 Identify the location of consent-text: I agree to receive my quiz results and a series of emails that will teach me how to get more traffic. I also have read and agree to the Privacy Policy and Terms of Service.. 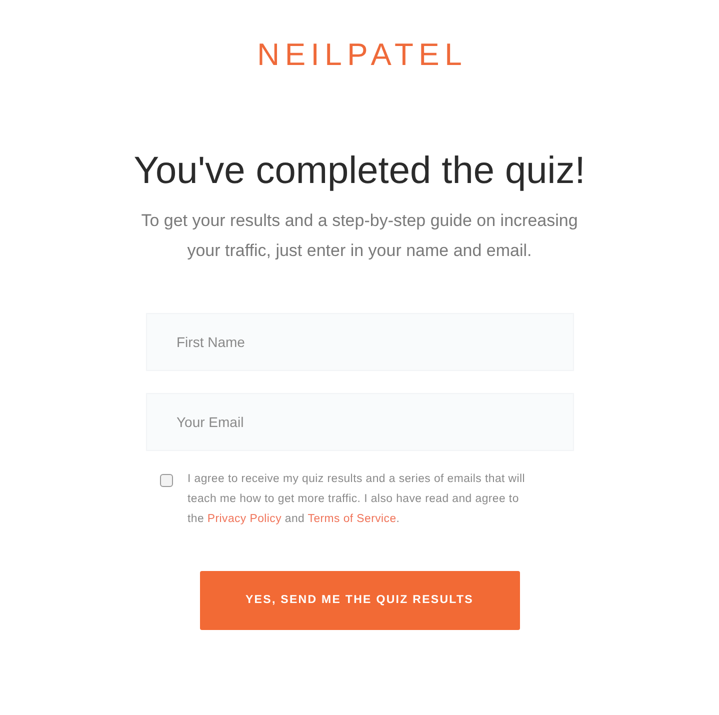
(357, 499).